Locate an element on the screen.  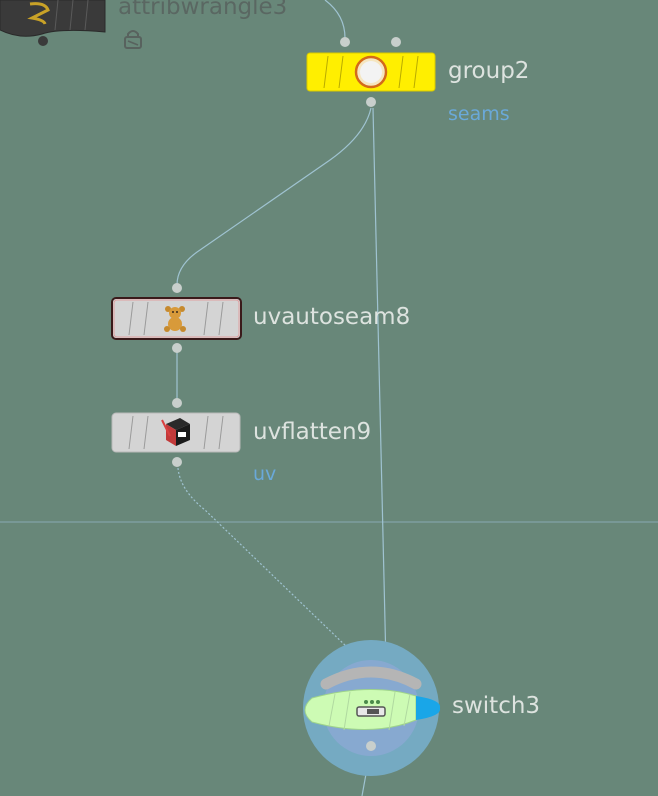
wire-uvflatten9-switch3 is located at coordinates (264, 559).